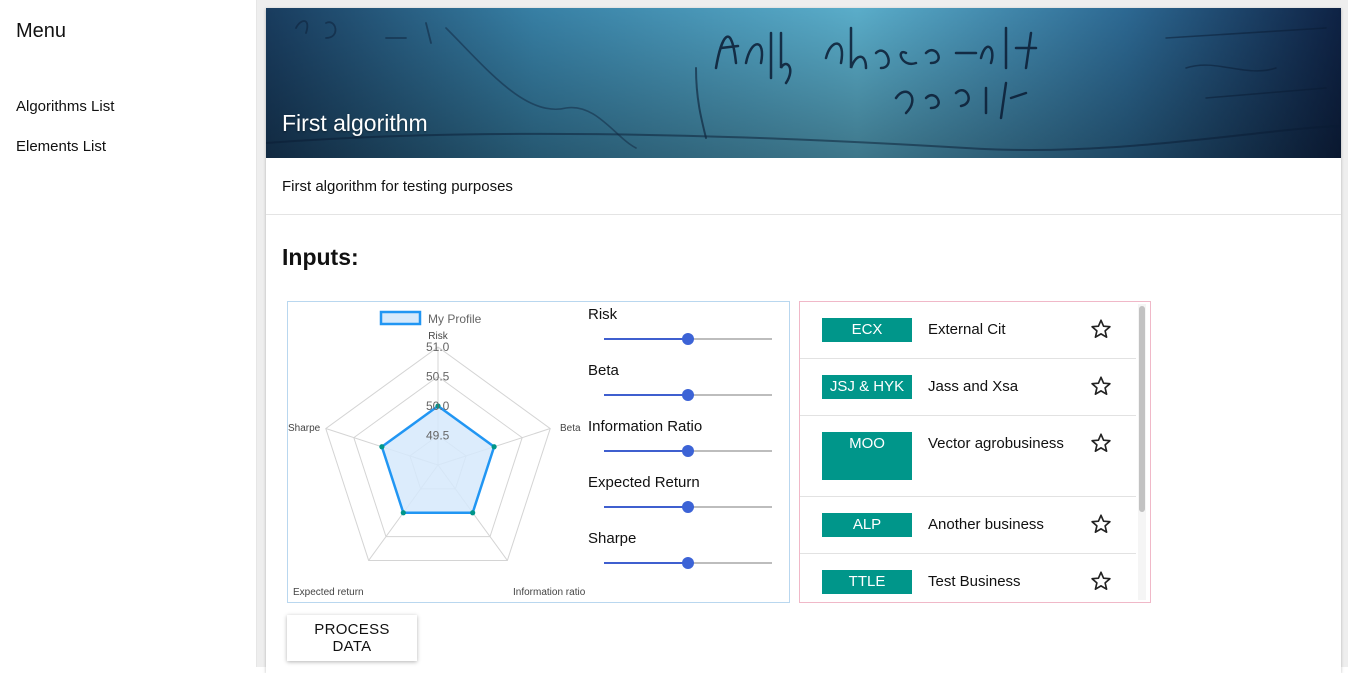 This screenshot has height=673, width=1348. Describe the element at coordinates (683, 437) in the screenshot. I see `slider-information-ratio: Information Ratio` at that location.